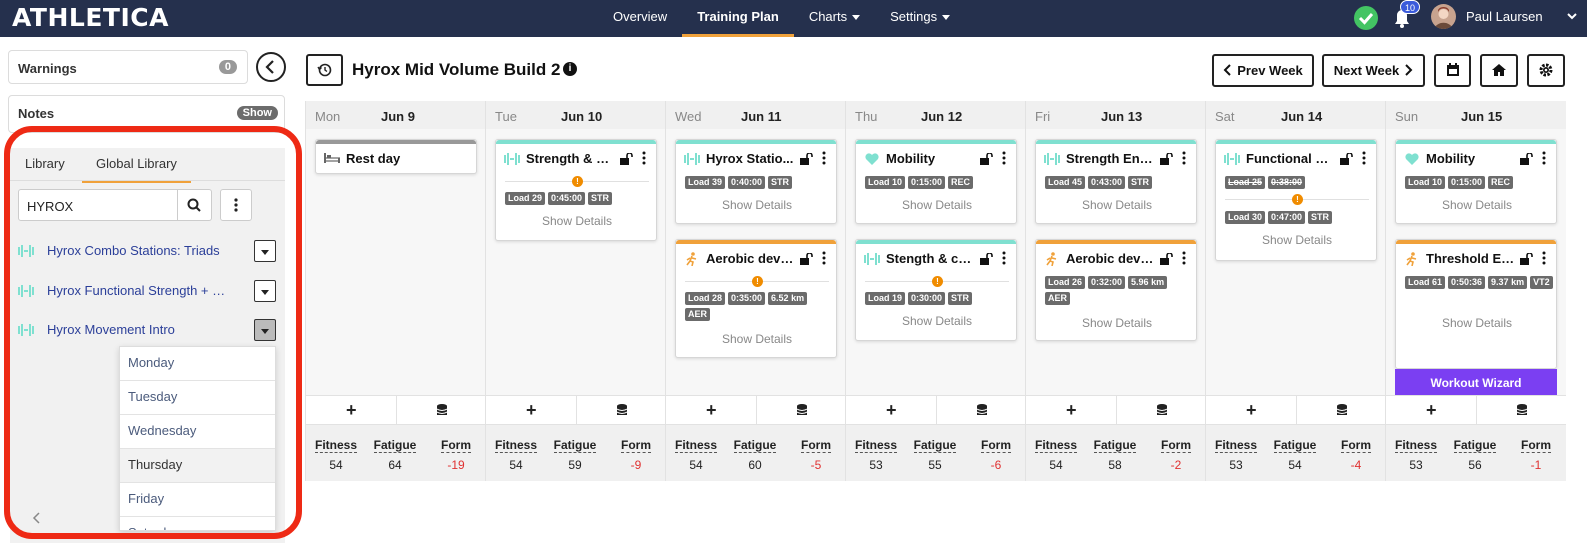 Image resolution: width=1587 pixels, height=556 pixels. What do you see at coordinates (1504, 16) in the screenshot?
I see `user-name: Paul Laursen` at bounding box center [1504, 16].